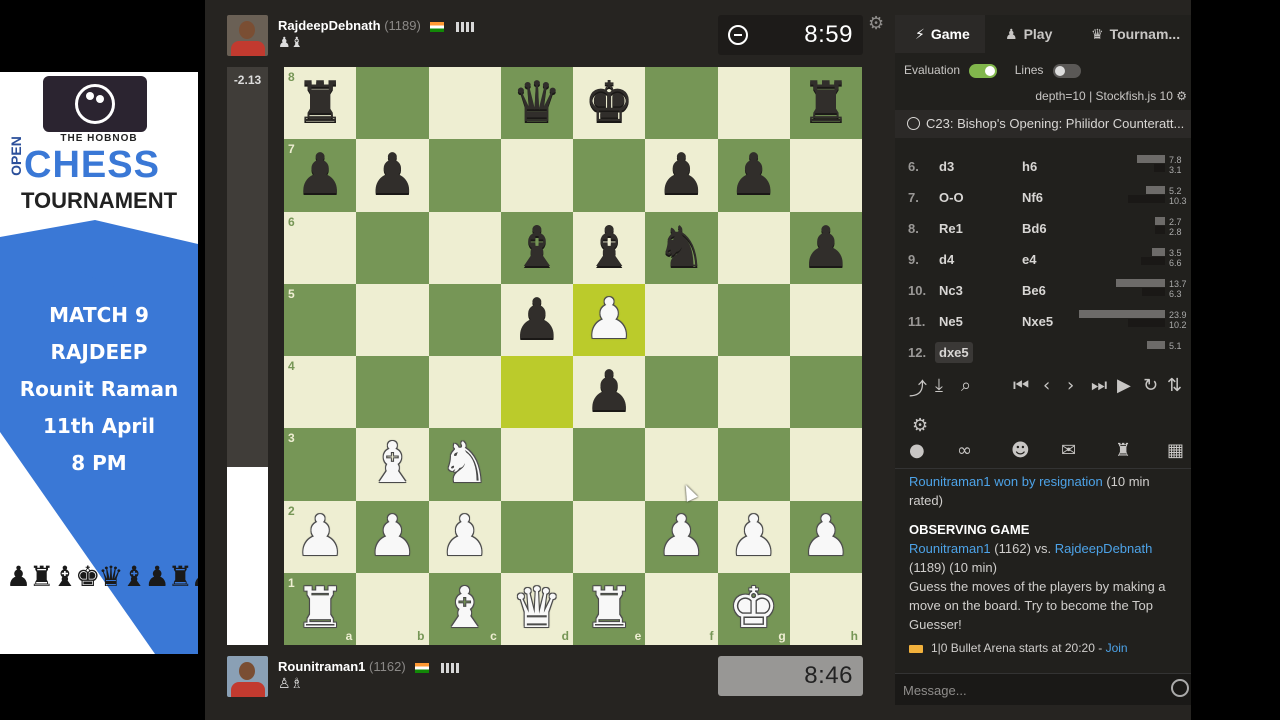  I want to click on emoji-icon, so click(1180, 688).